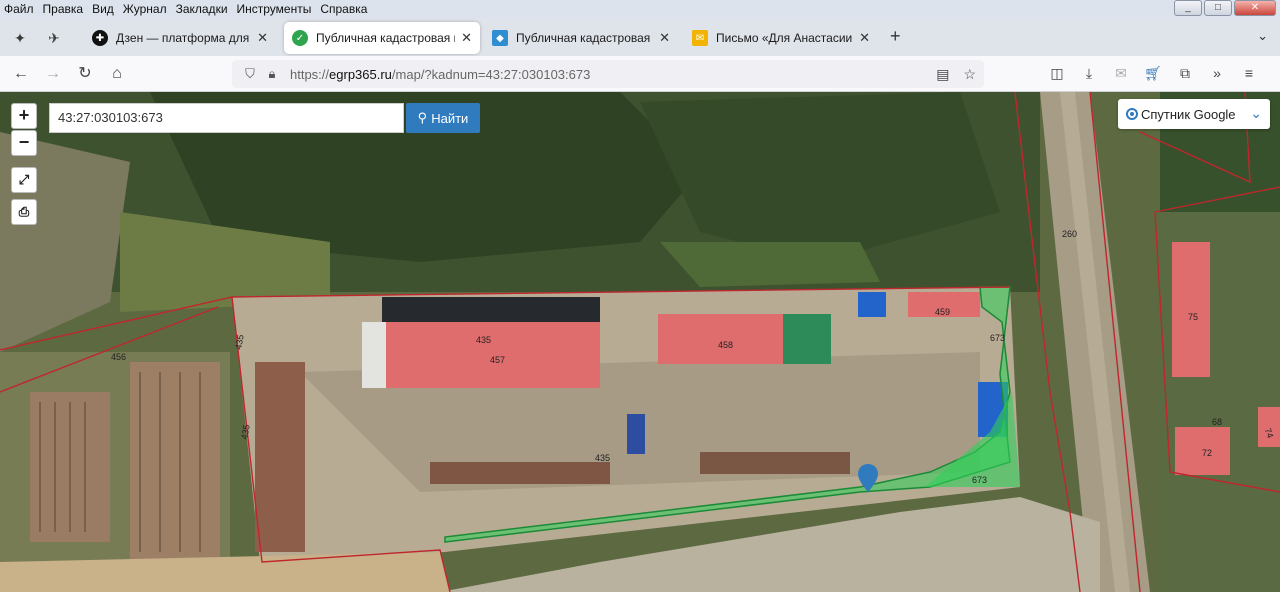 The image size is (1280, 592). What do you see at coordinates (117, 74) in the screenshot?
I see `home-icon: ⌂` at bounding box center [117, 74].